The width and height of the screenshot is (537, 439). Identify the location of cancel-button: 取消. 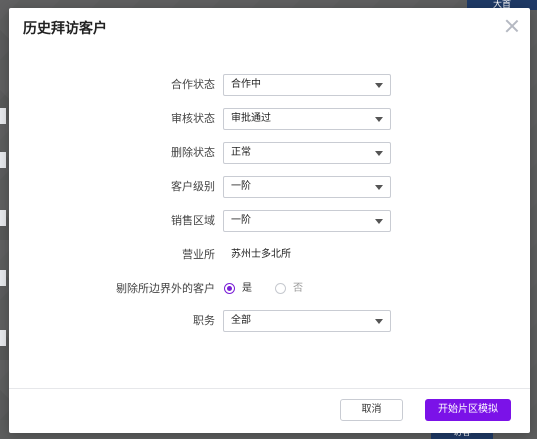
(371, 410).